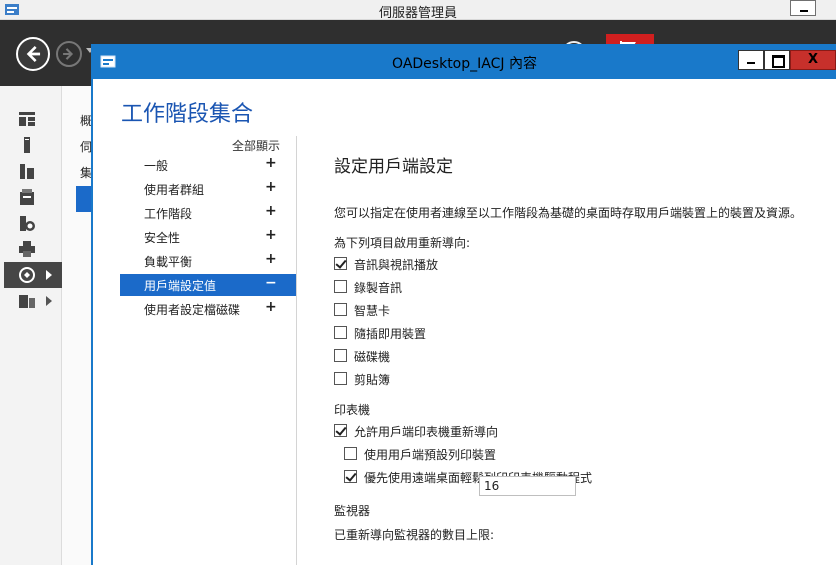 This screenshot has height=565, width=836. I want to click on nav-item-label: 使用者設定檔磁碟, so click(192, 310).